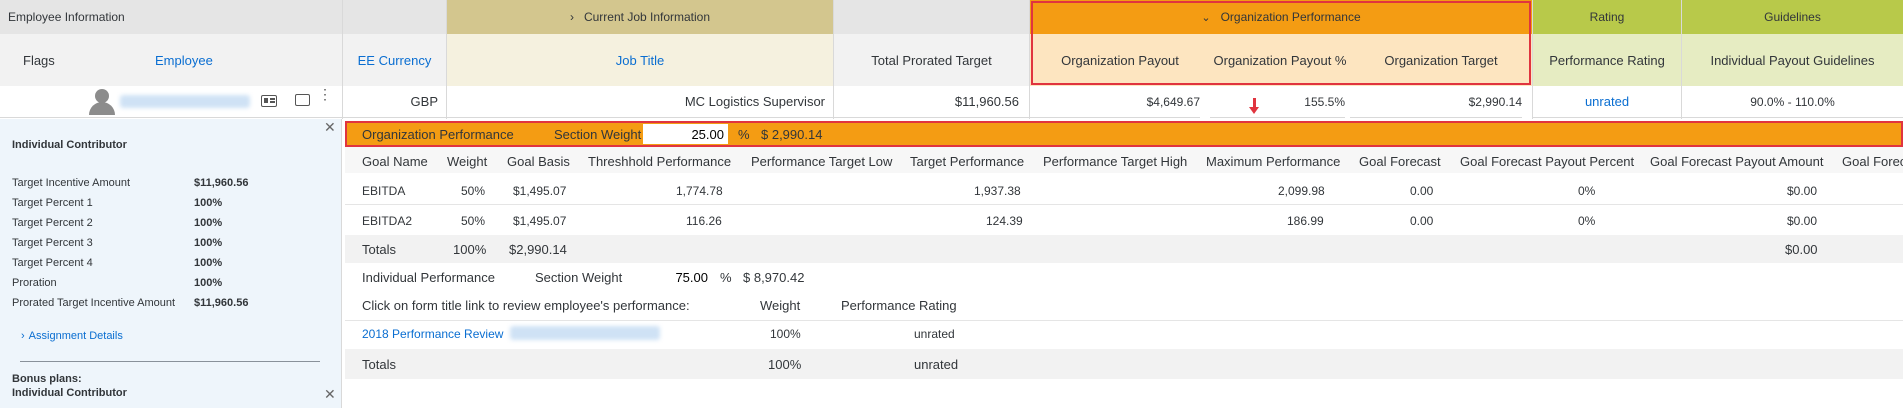 Image resolution: width=1903 pixels, height=408 pixels. What do you see at coordinates (785, 364) in the screenshot?
I see `individual-totals-weight: 100%` at bounding box center [785, 364].